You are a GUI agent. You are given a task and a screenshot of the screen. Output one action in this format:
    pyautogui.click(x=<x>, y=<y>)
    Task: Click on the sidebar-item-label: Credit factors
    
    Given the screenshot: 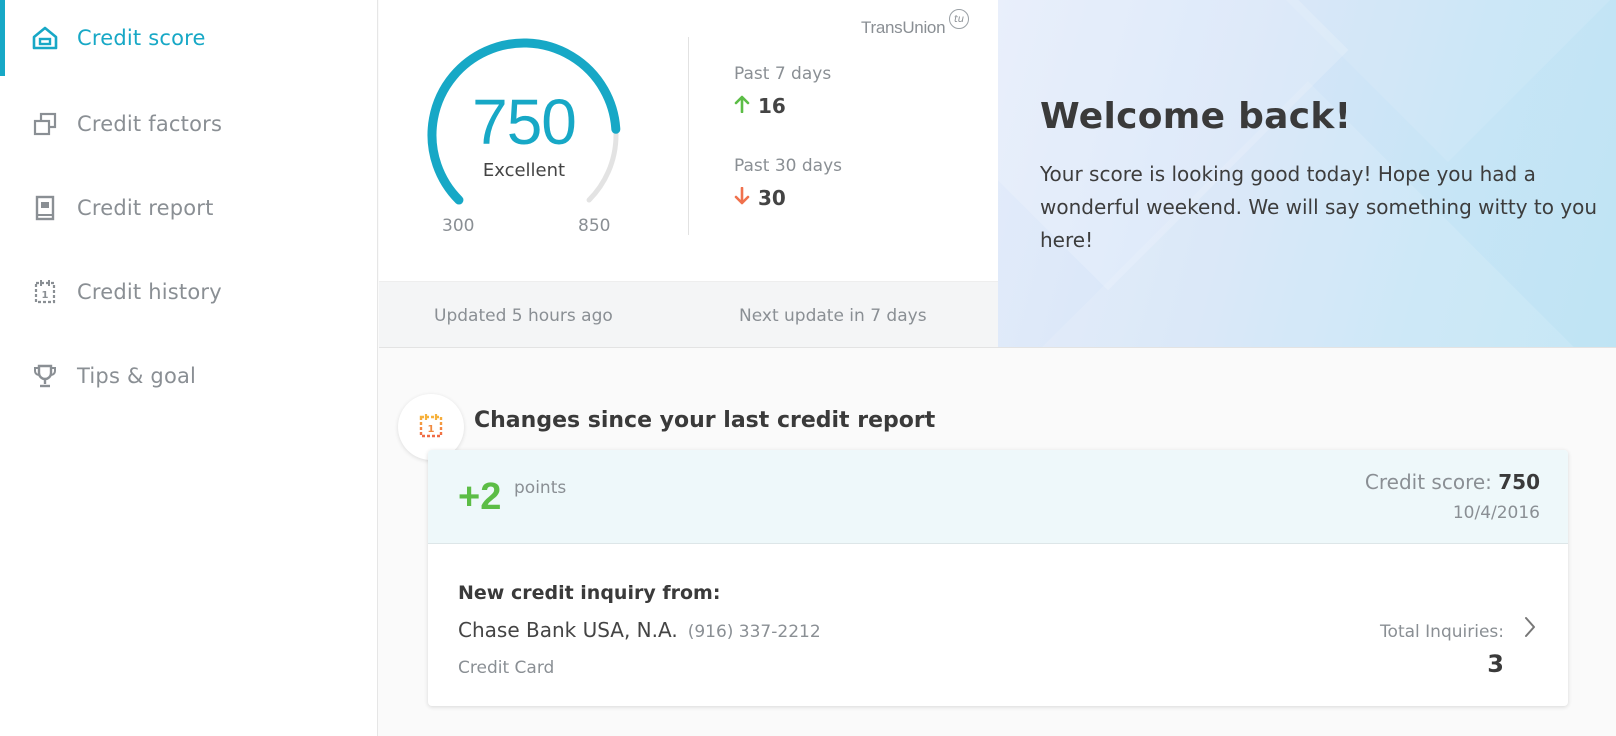 What is the action you would take?
    pyautogui.click(x=150, y=124)
    